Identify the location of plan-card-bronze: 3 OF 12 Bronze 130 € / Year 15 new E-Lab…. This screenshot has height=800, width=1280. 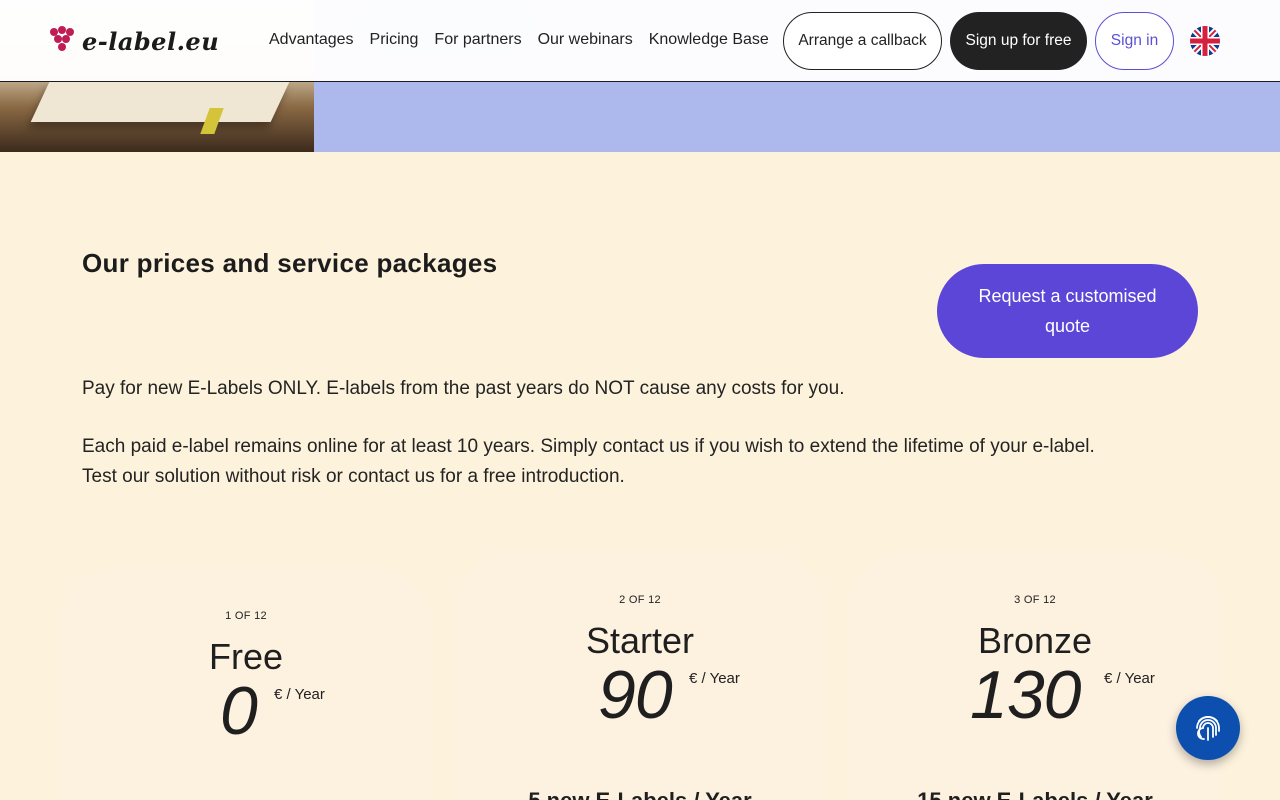
(1035, 676).